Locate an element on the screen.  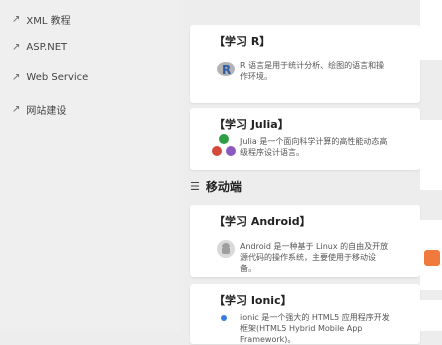
section-mobile-header: ☰ 移动端 is located at coordinates (216, 186).